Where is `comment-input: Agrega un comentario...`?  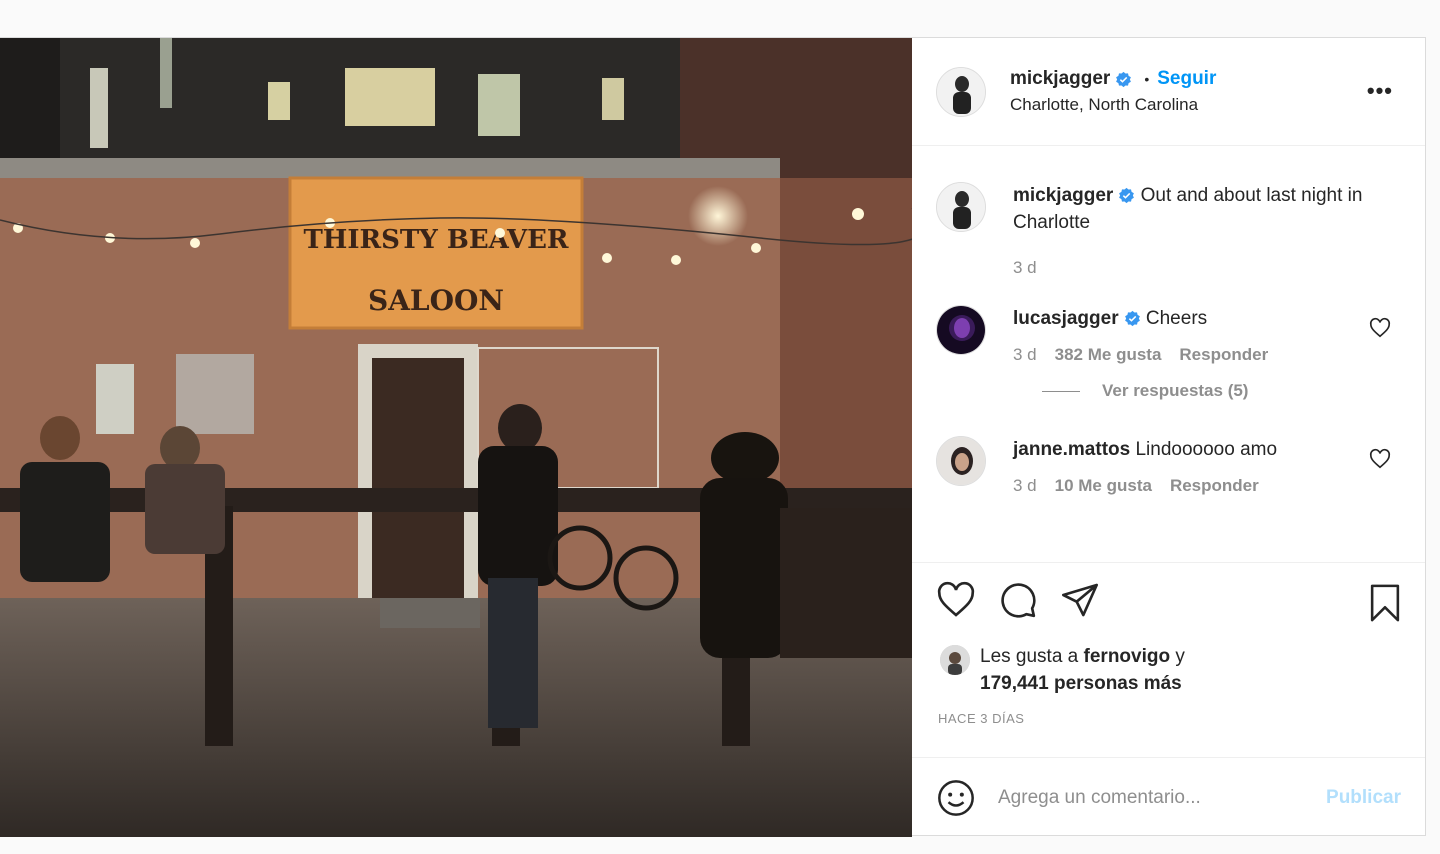 comment-input: Agrega un comentario... is located at coordinates (1099, 798).